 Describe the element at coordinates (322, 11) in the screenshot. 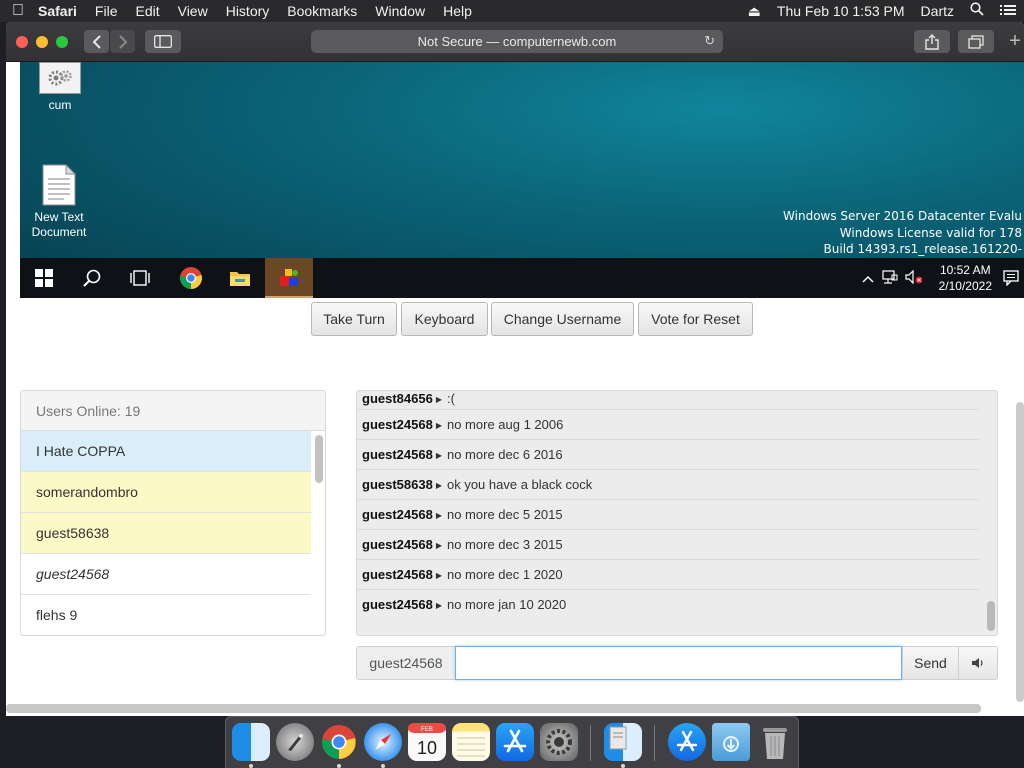

I see `menu-bookmarks: Bookmarks` at that location.